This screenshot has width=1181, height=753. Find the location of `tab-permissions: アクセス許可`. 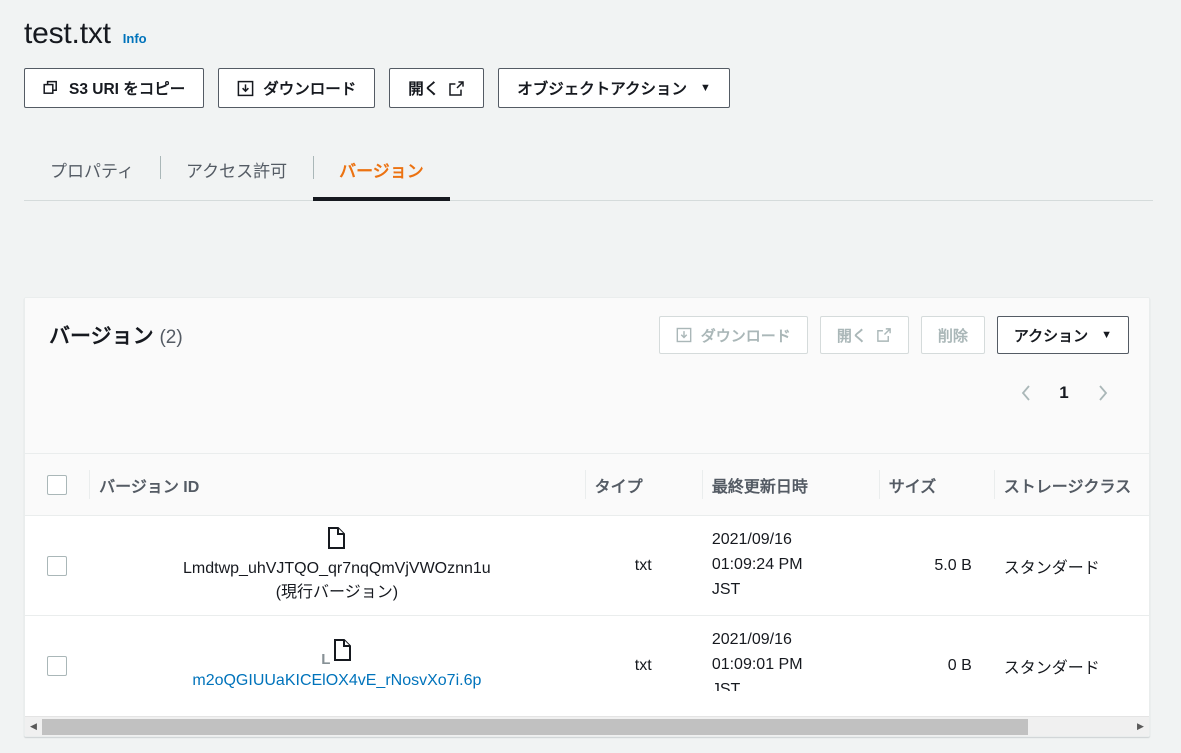

tab-permissions: アクセス許可 is located at coordinates (236, 171).